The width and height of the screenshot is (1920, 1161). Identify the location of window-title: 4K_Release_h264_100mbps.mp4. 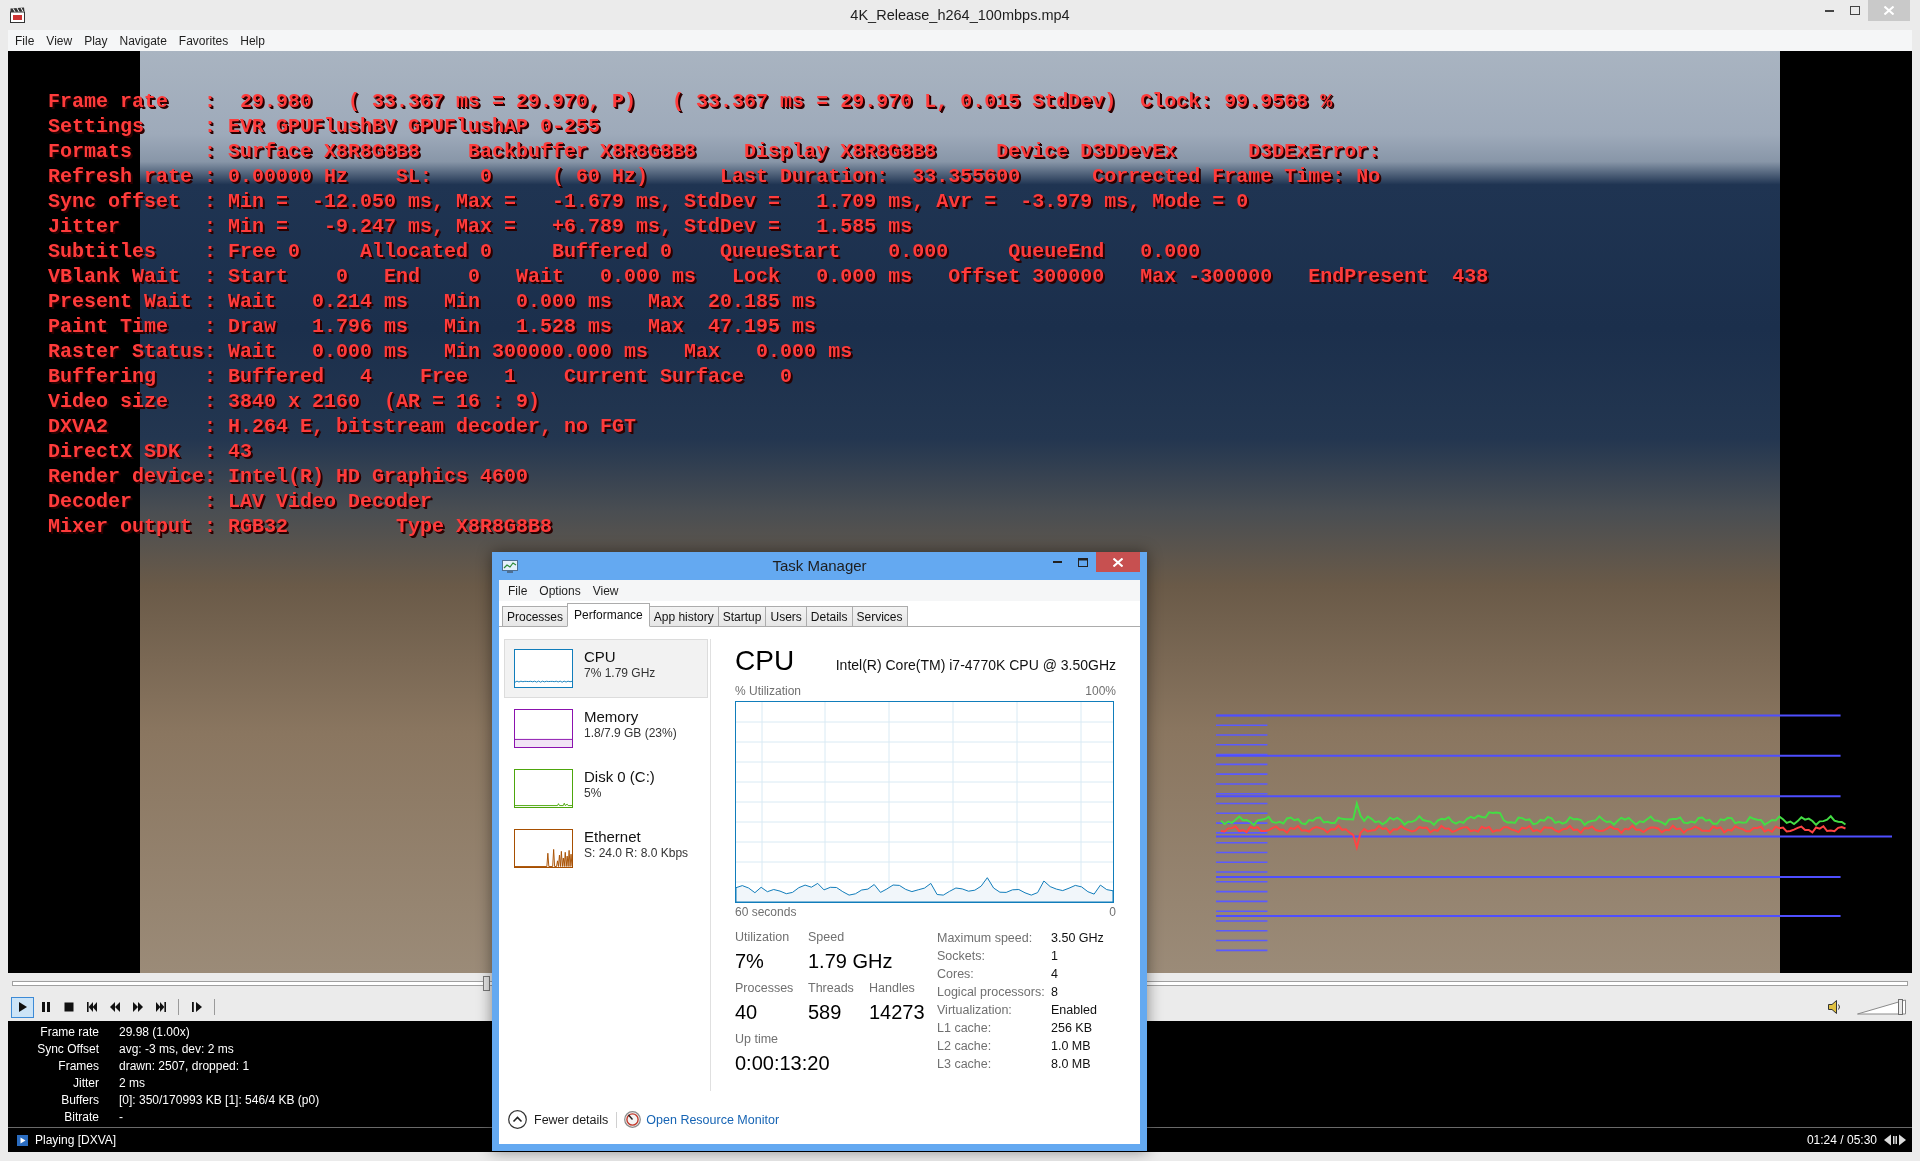
(960, 15).